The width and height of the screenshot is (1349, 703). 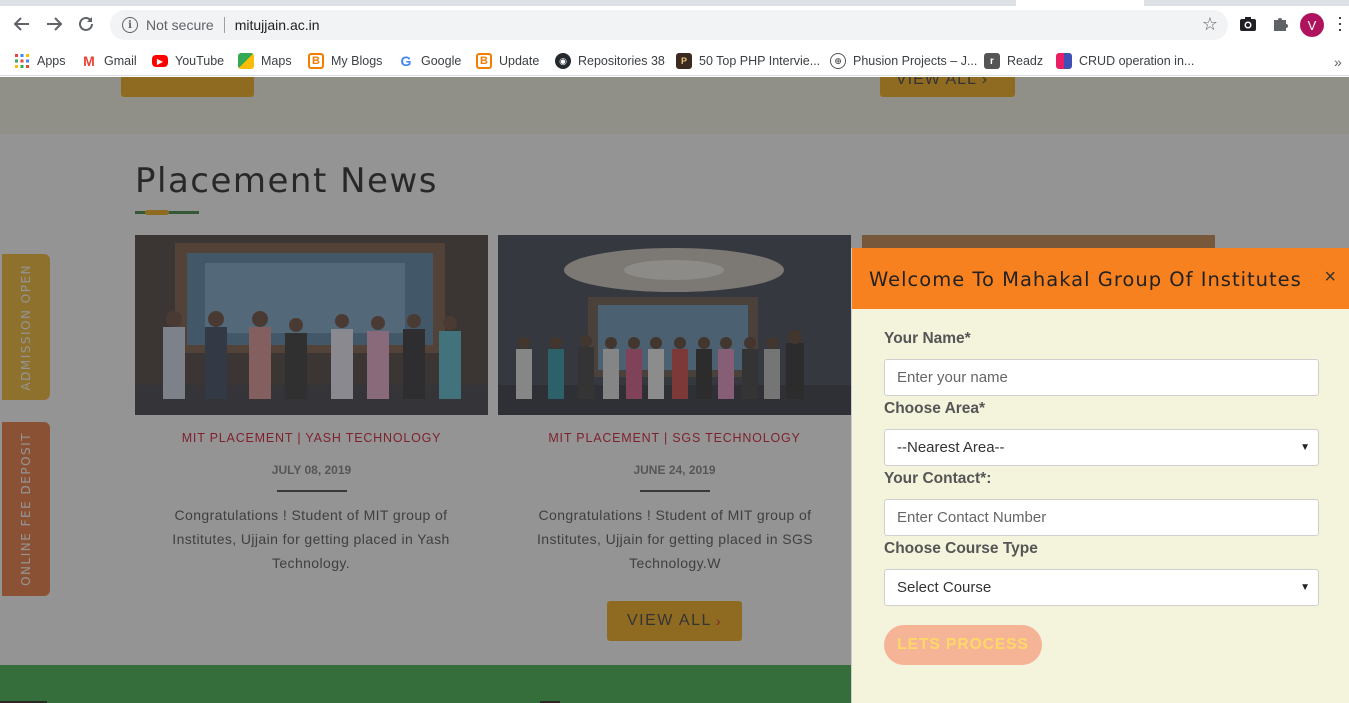 What do you see at coordinates (1248, 24) in the screenshot?
I see `camera-icon` at bounding box center [1248, 24].